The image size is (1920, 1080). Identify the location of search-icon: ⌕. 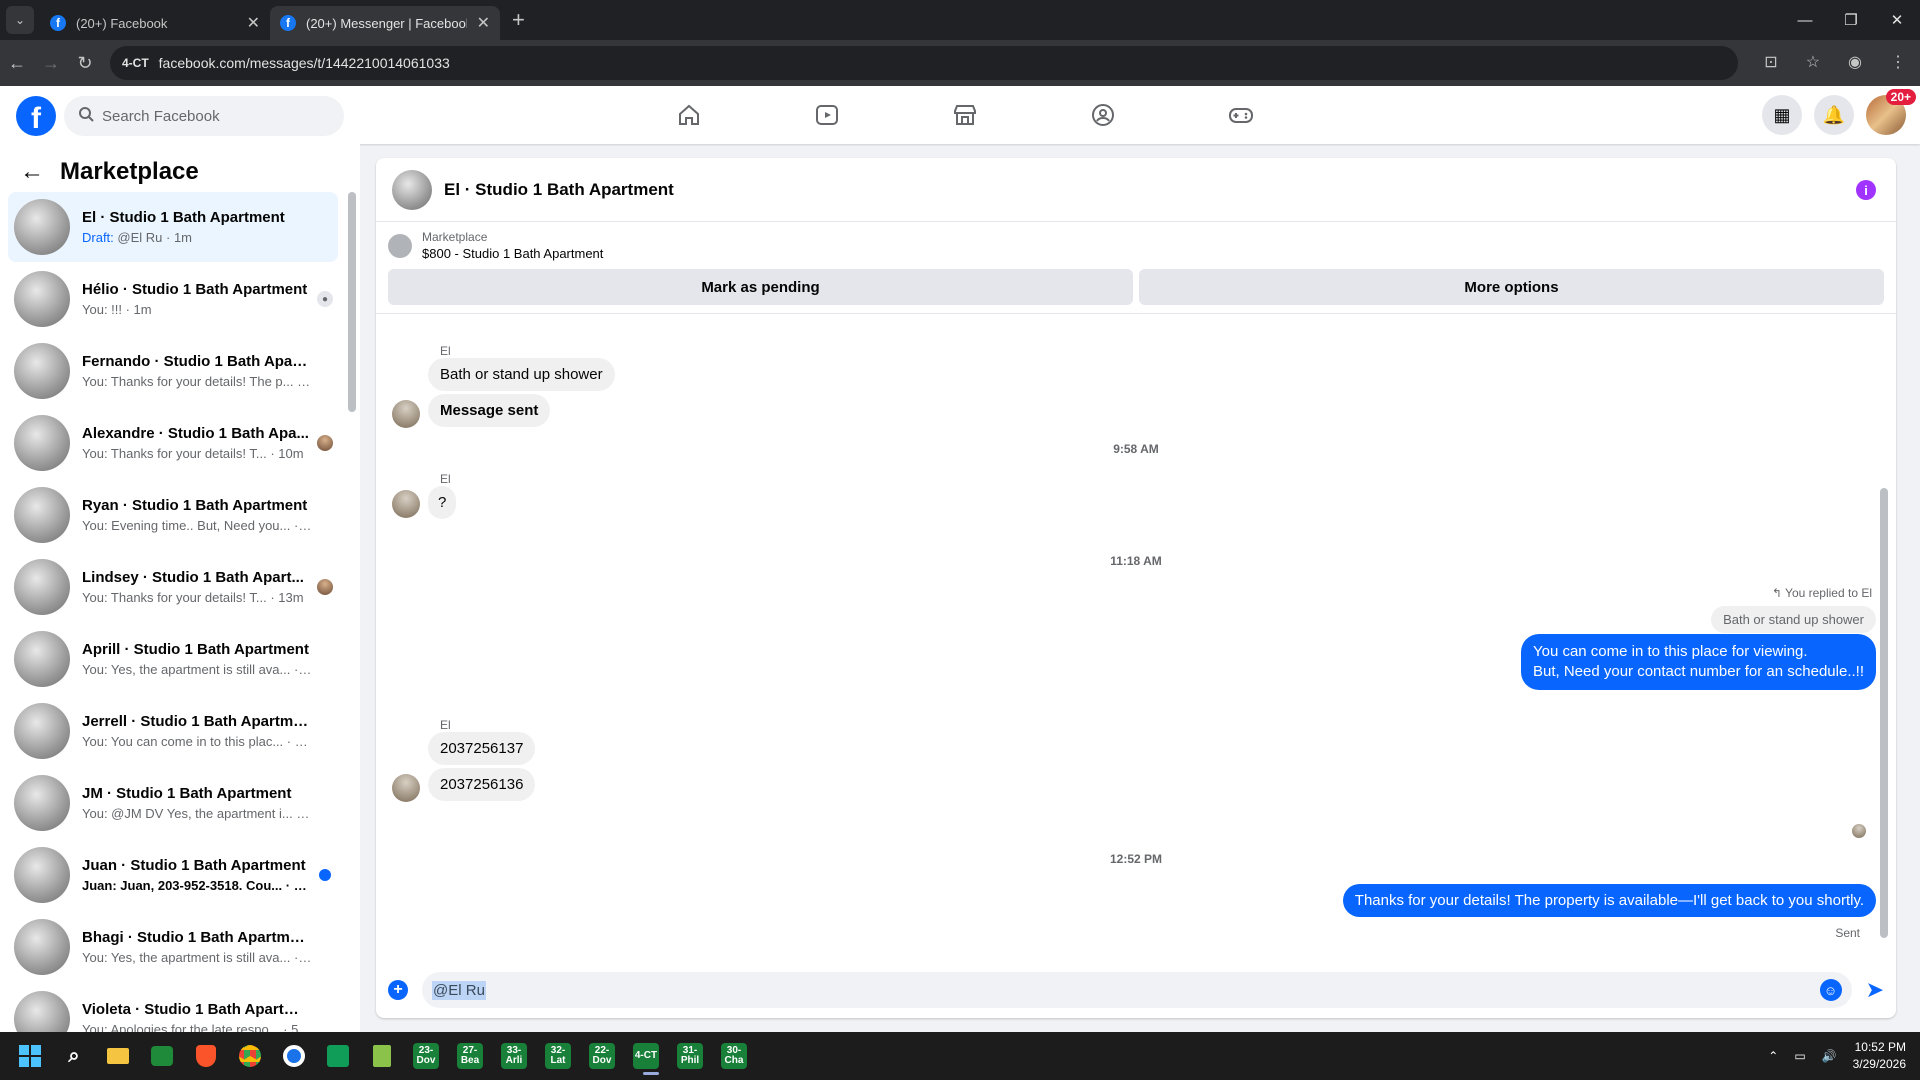
(74, 1056).